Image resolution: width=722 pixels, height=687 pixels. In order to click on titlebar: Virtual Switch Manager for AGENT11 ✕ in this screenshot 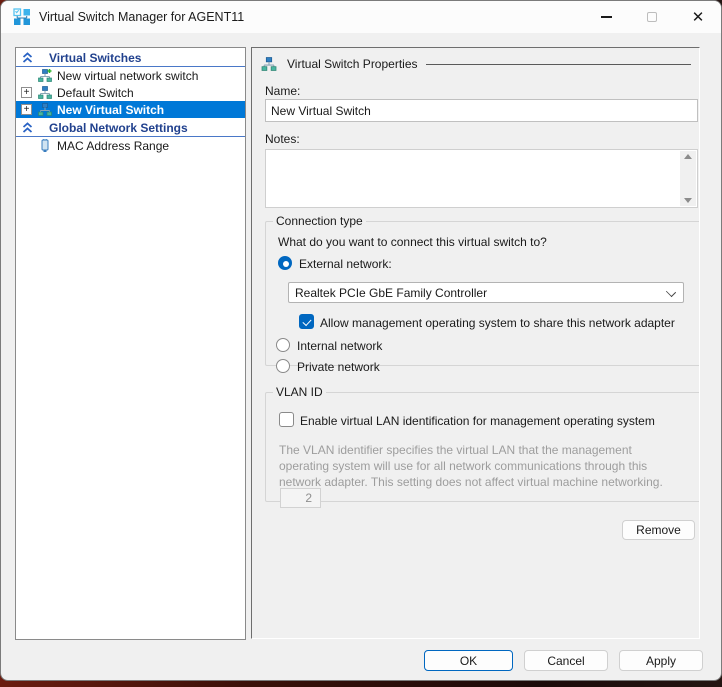, I will do `click(361, 17)`.